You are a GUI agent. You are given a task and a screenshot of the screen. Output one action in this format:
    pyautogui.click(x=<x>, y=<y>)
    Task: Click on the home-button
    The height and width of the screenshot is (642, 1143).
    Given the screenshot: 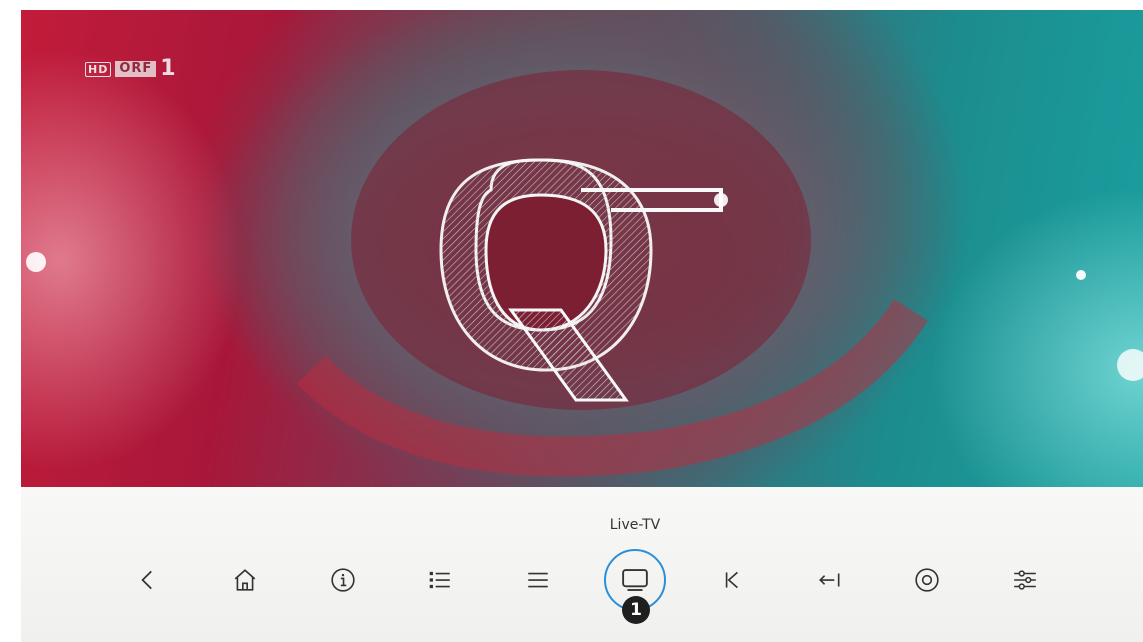 What is the action you would take?
    pyautogui.click(x=245, y=580)
    